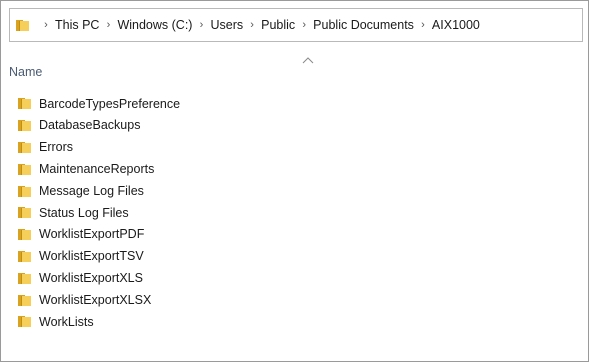  Describe the element at coordinates (226, 25) in the screenshot. I see `breadcrumb-users: Users` at that location.